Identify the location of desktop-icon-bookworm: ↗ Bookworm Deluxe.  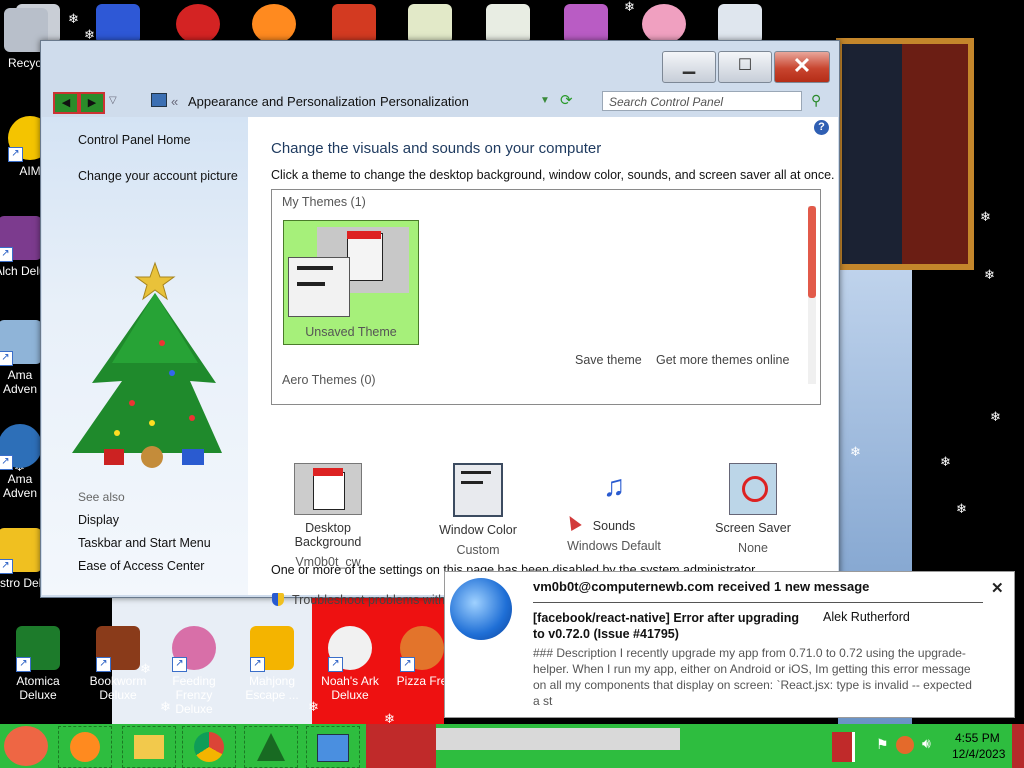
(118, 664).